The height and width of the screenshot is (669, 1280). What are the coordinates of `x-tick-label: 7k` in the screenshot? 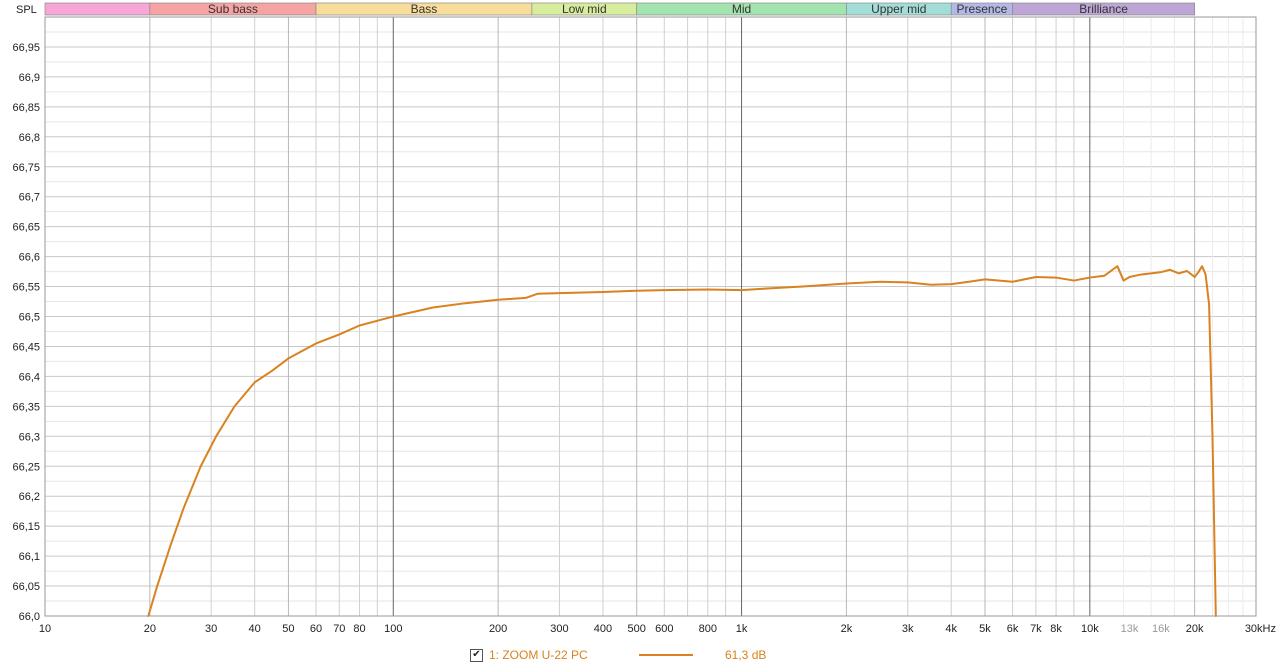 It's located at (1036, 629).